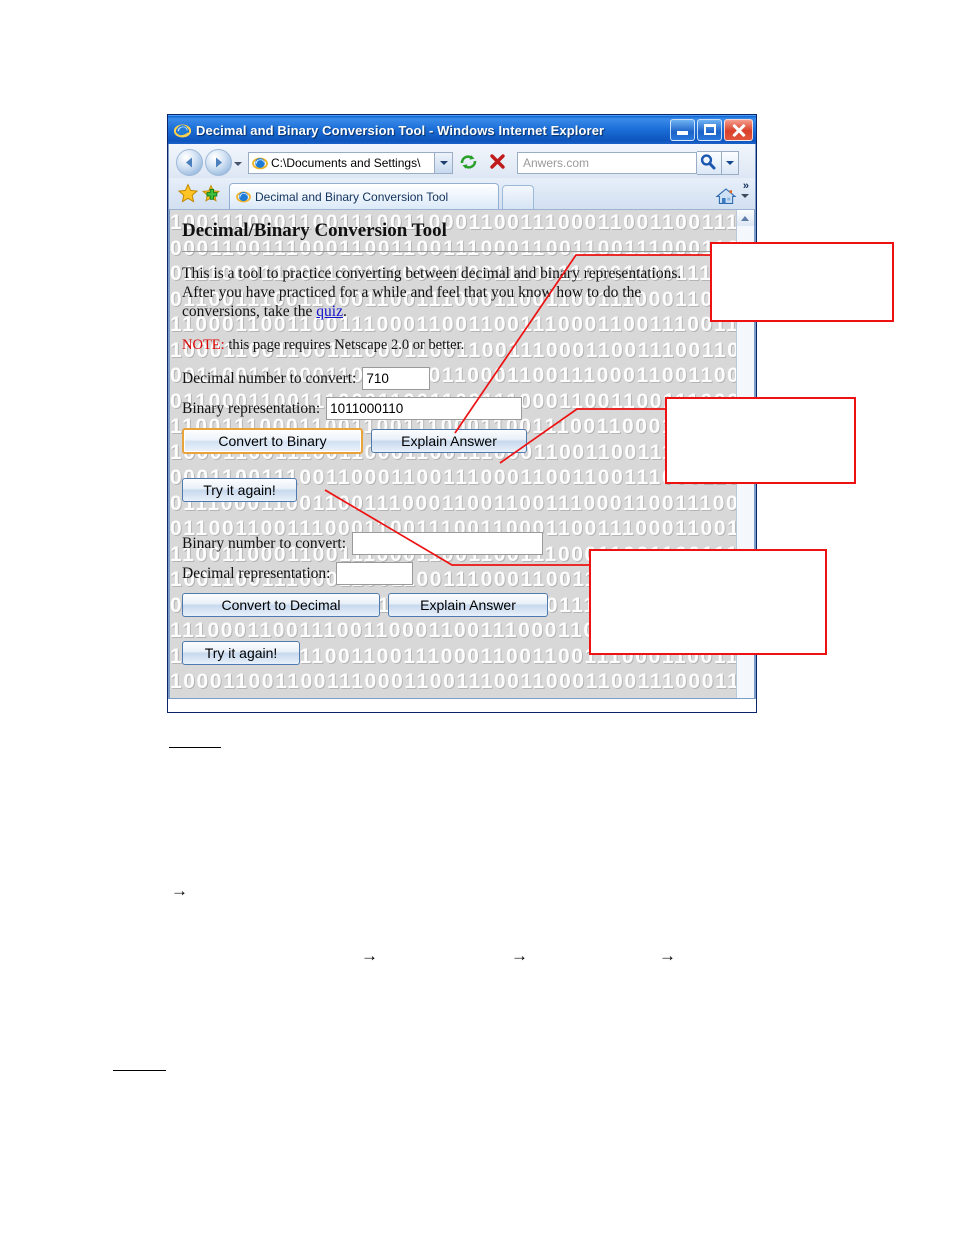 The image size is (954, 1235). Describe the element at coordinates (459, 490) in the screenshot. I see `decimal-retry-row: Try it again!` at that location.